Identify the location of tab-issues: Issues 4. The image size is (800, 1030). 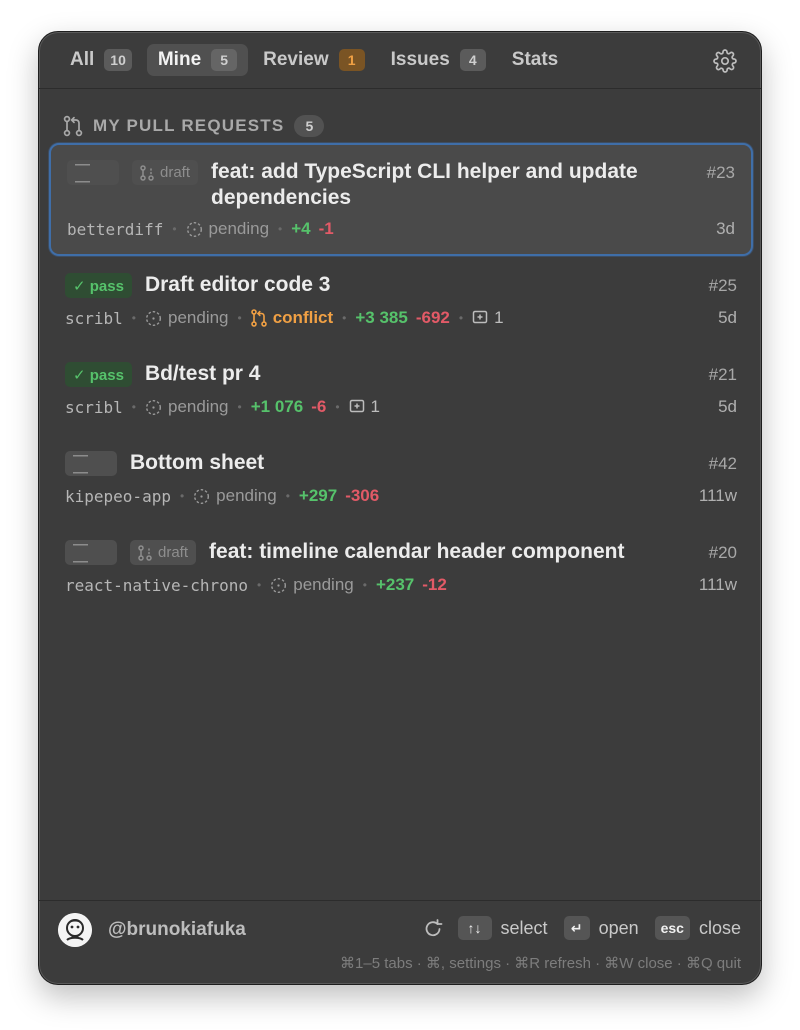
(438, 60).